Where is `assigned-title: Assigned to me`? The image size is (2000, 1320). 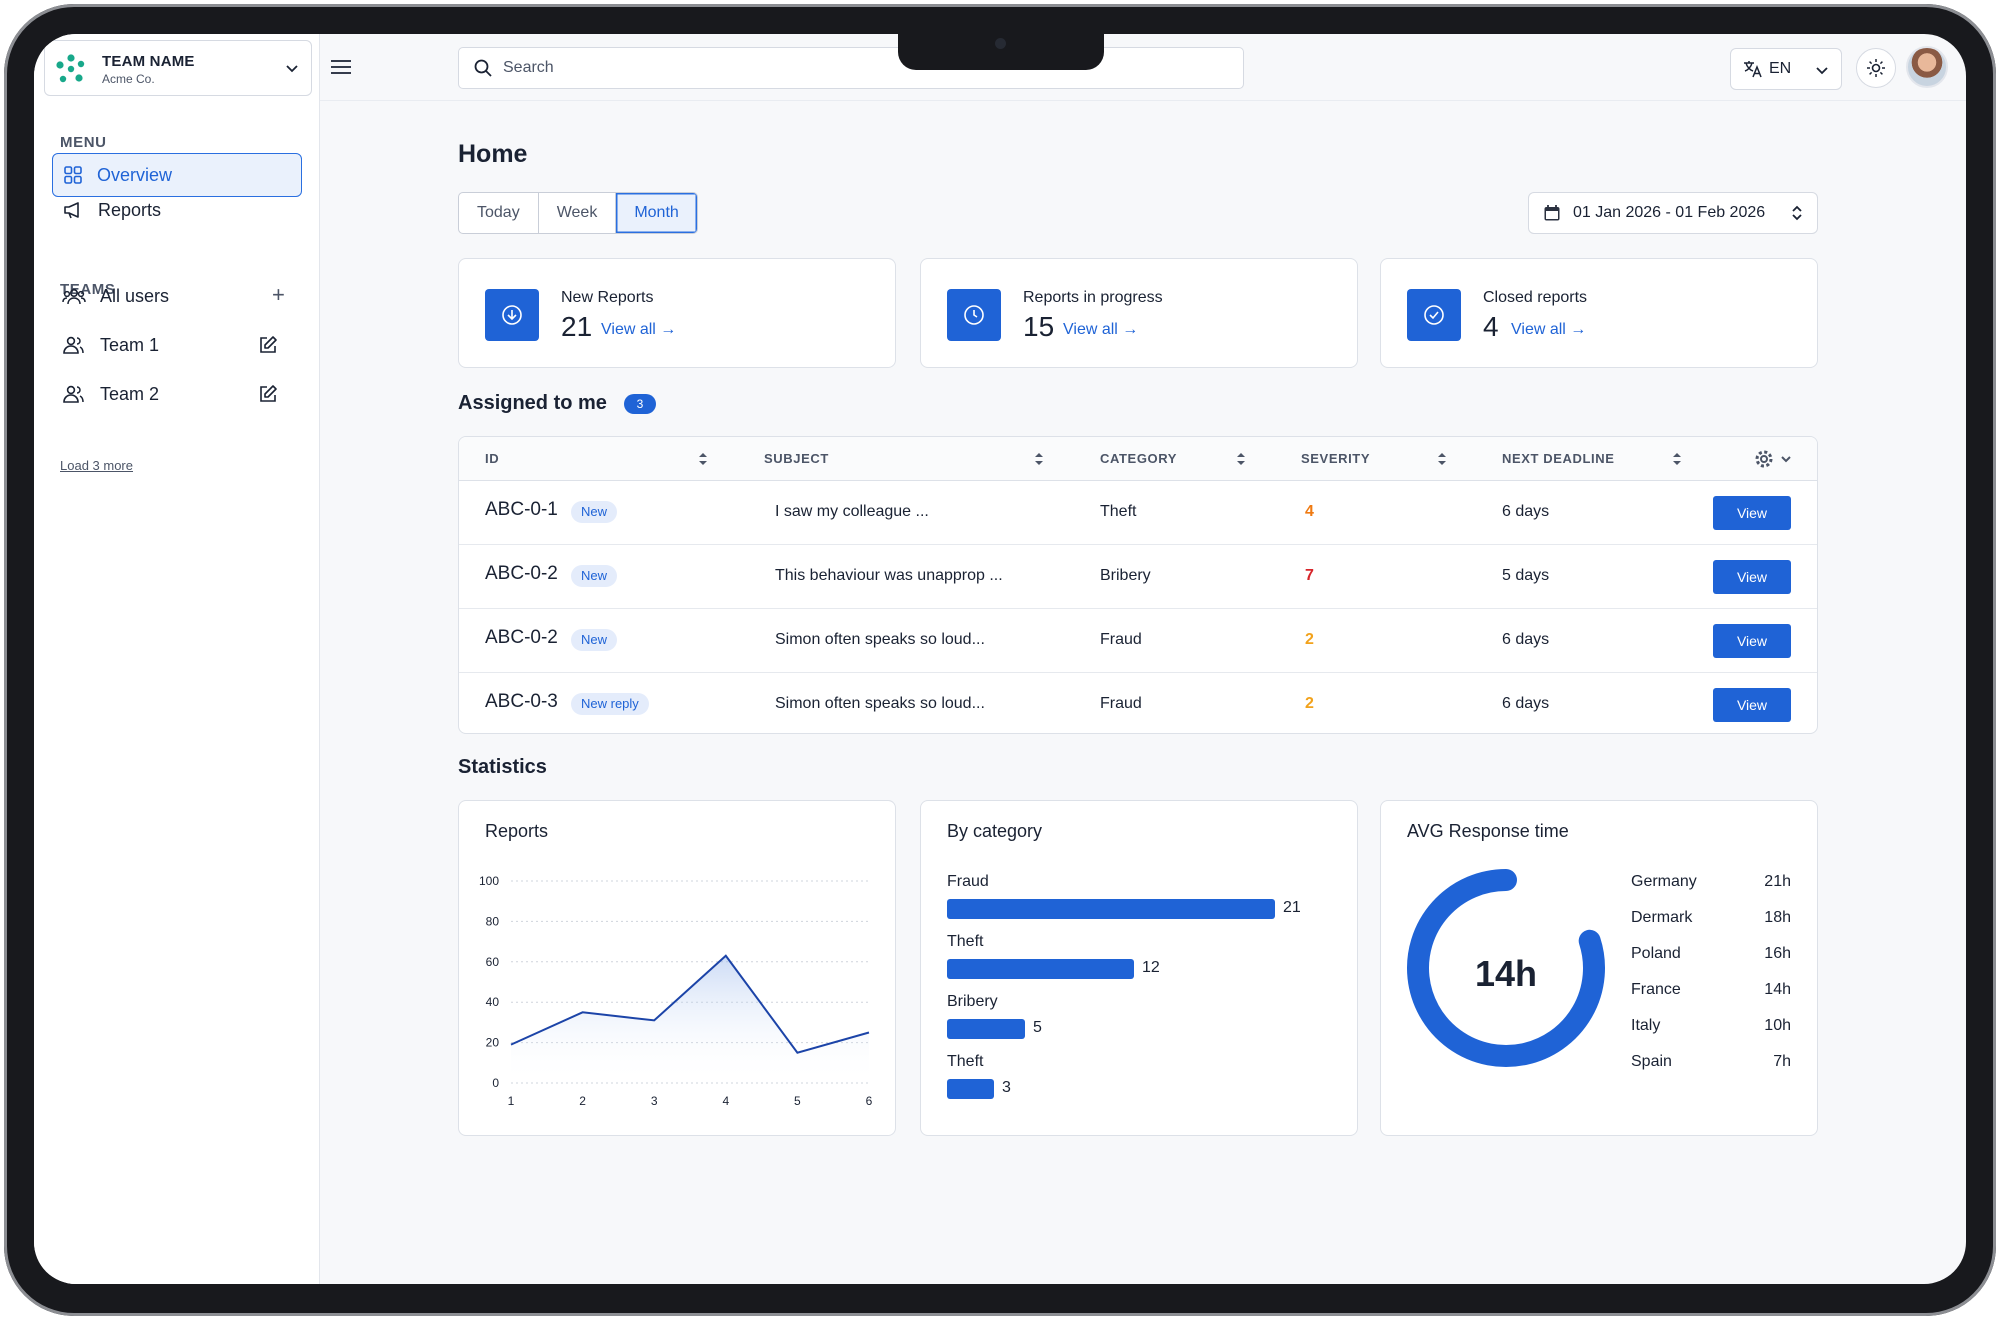
assigned-title: Assigned to me is located at coordinates (532, 403).